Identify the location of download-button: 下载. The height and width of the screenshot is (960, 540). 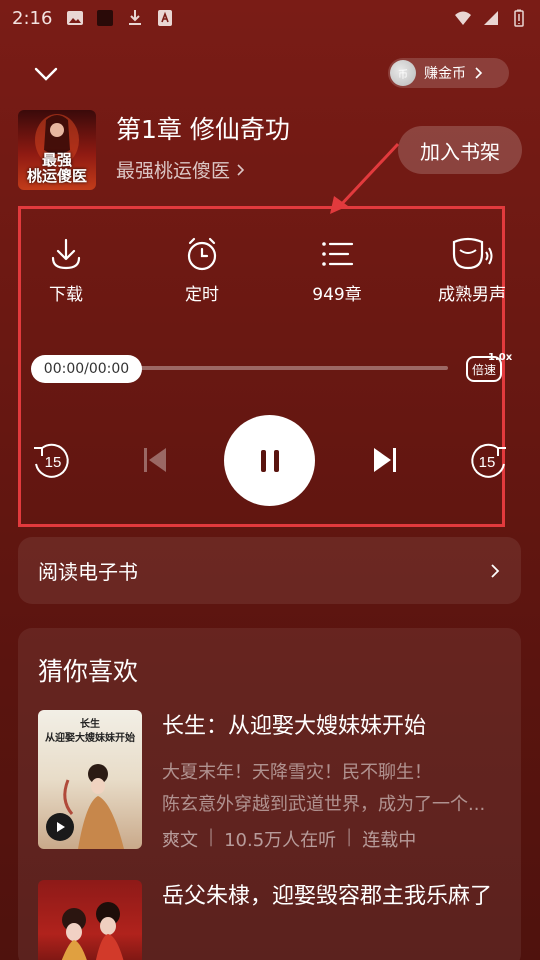
(66, 270).